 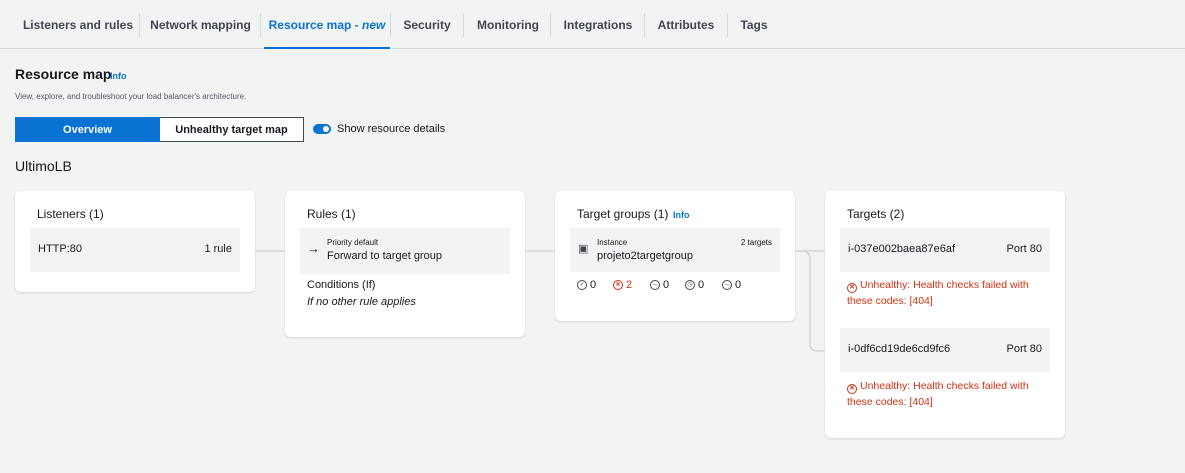 What do you see at coordinates (645, 256) in the screenshot?
I see `target-group-name: projeto2targetgroup` at bounding box center [645, 256].